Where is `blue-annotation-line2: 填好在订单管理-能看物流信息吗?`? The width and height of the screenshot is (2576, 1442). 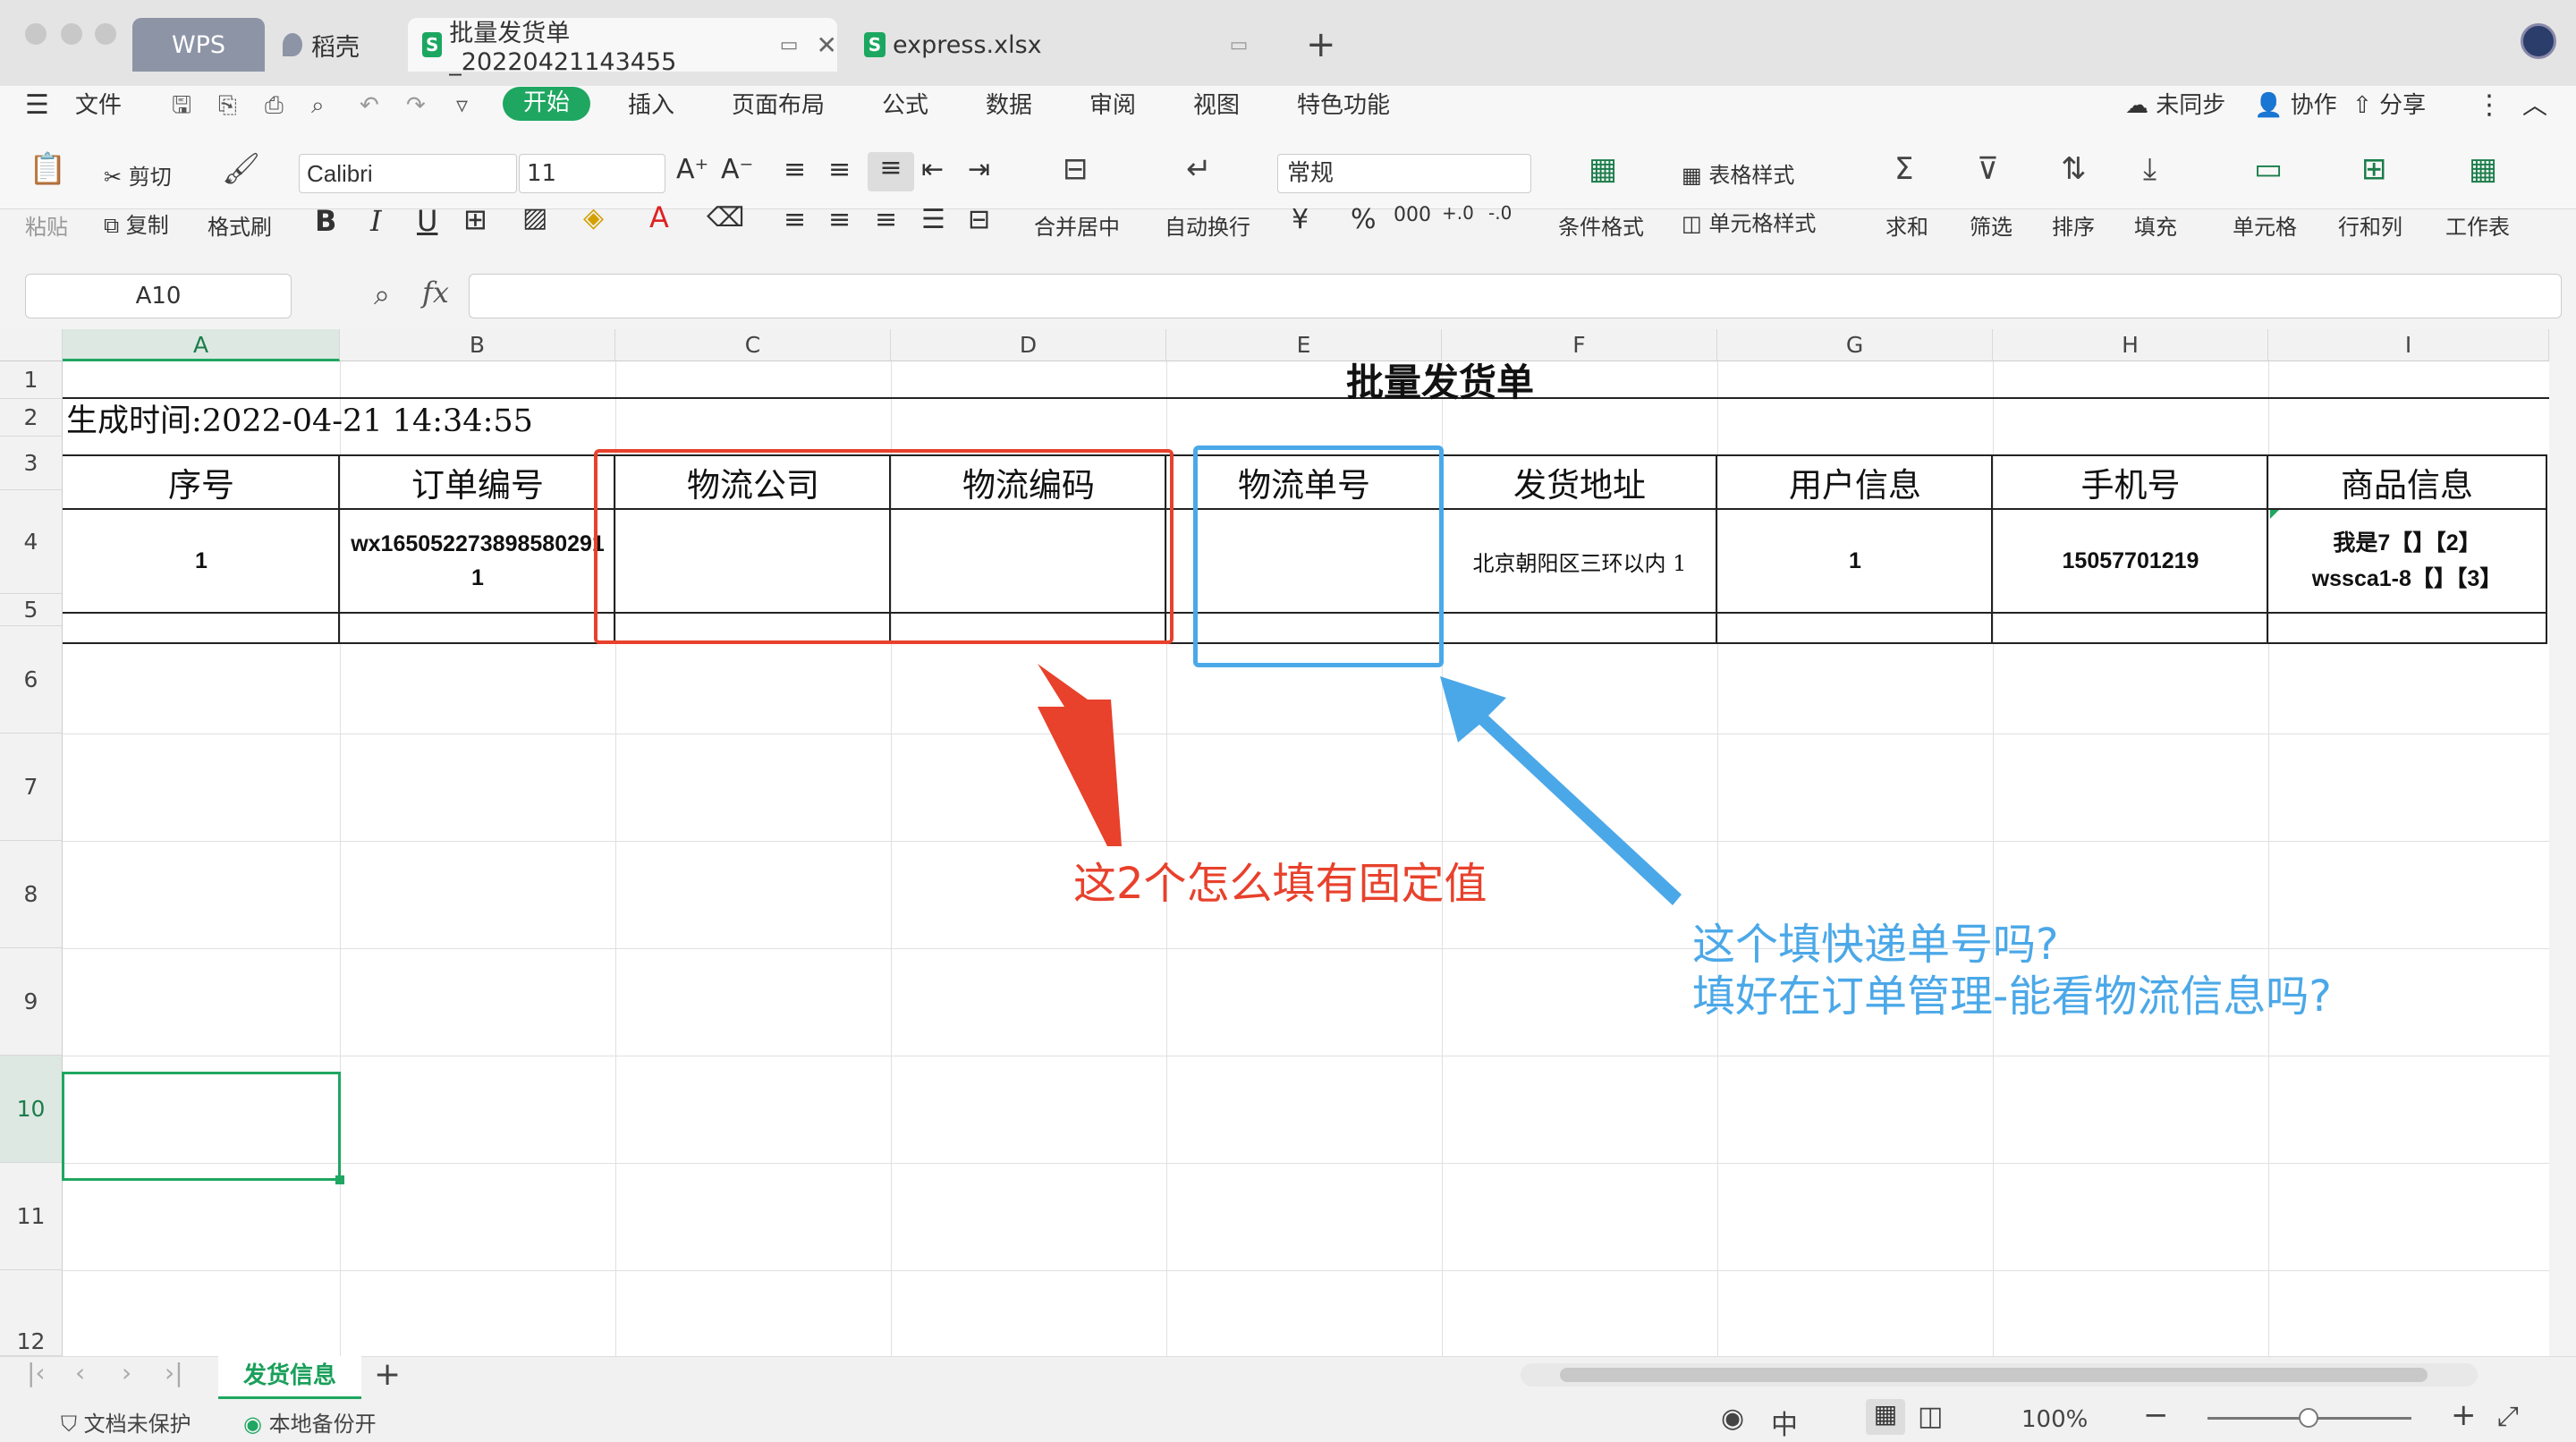
blue-annotation-line2: 填好在订单管理-能看物流信息吗? is located at coordinates (2012, 996).